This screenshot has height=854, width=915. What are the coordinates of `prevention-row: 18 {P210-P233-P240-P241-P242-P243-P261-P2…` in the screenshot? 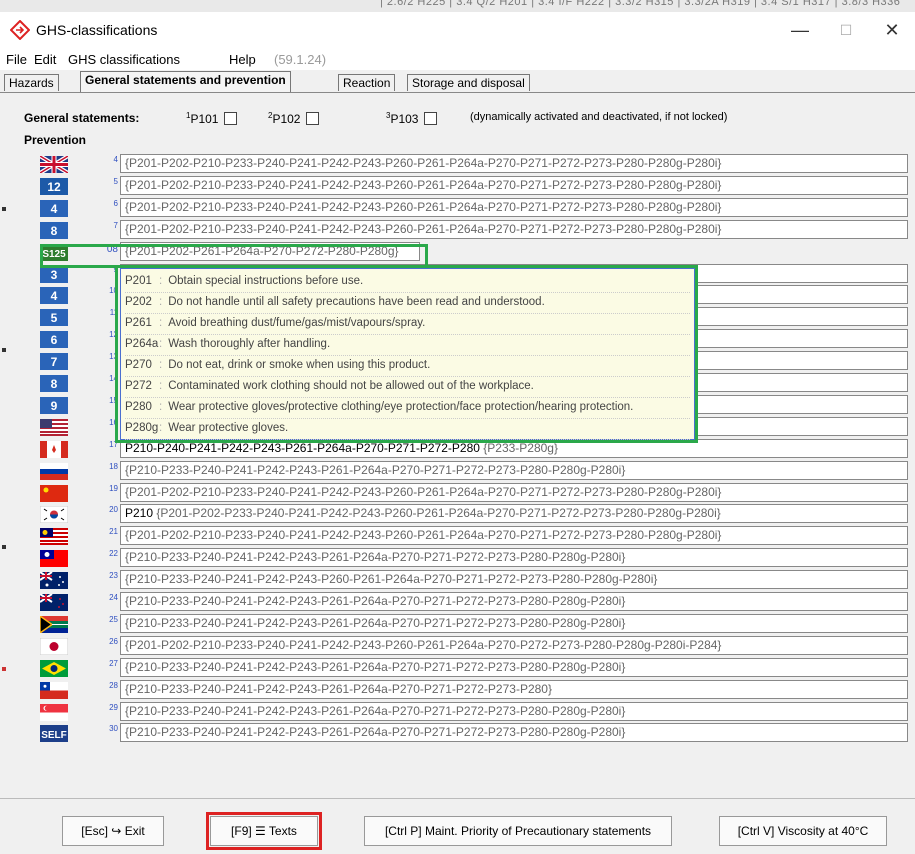 It's located at (457, 471).